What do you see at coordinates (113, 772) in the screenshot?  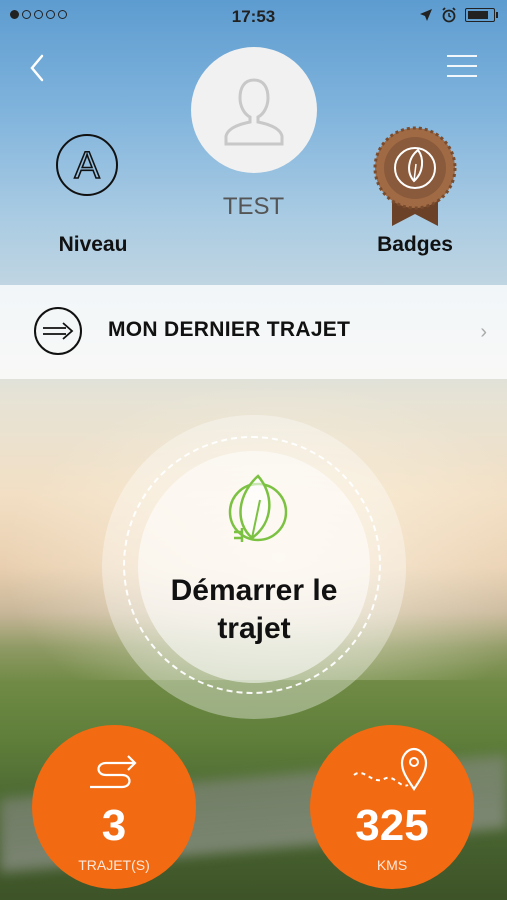 I see `route-icon` at bounding box center [113, 772].